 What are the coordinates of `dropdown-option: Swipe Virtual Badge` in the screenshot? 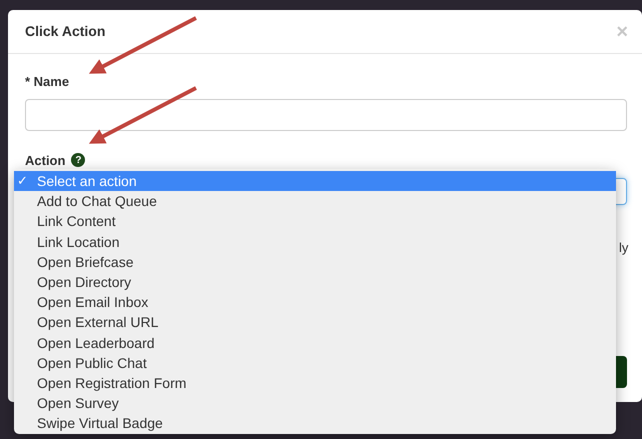 It's located at (315, 423).